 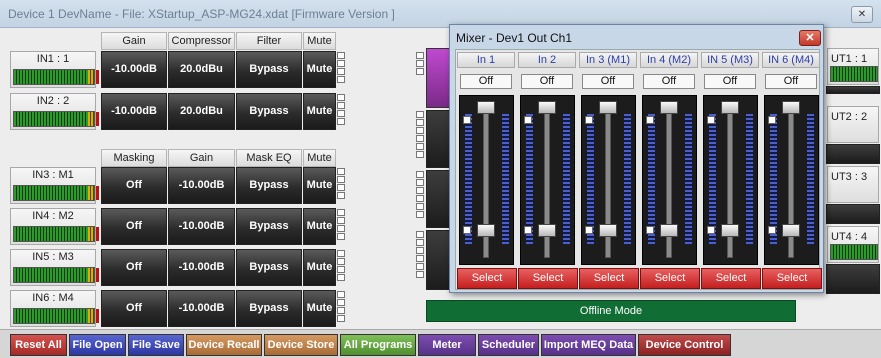 What do you see at coordinates (201, 41) in the screenshot?
I see `header-compressor: Compressor` at bounding box center [201, 41].